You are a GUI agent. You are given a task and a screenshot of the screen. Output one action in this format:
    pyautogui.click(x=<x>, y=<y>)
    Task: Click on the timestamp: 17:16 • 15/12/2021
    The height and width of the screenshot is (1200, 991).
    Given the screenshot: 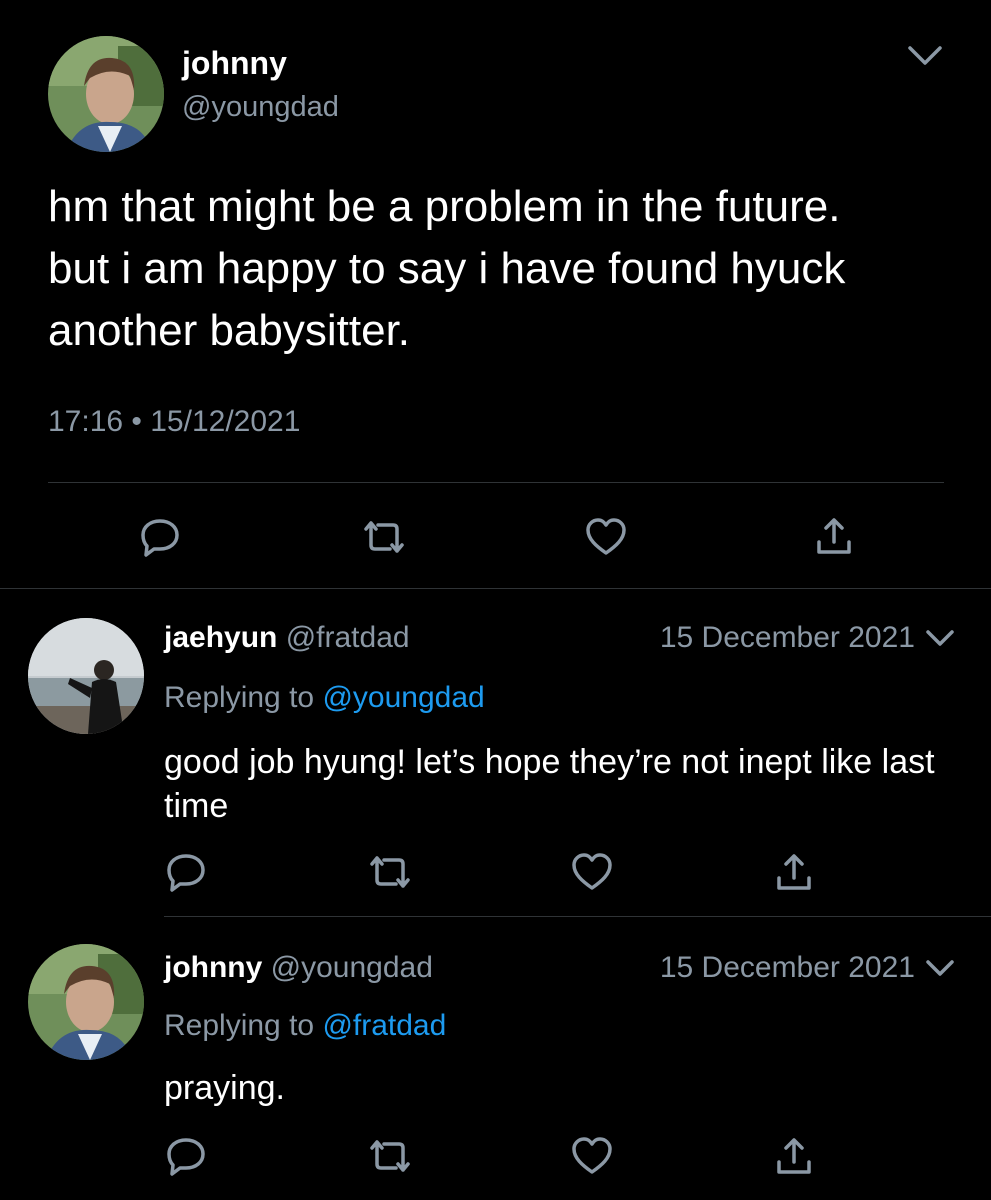 What is the action you would take?
    pyautogui.click(x=174, y=422)
    